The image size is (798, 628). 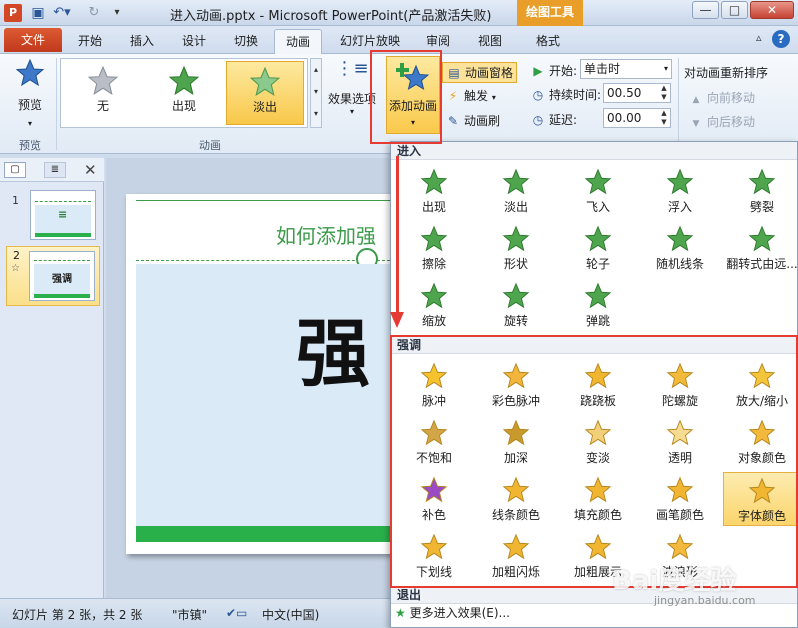 What do you see at coordinates (516, 499) in the screenshot?
I see `effect-item: 线条颜色` at bounding box center [516, 499].